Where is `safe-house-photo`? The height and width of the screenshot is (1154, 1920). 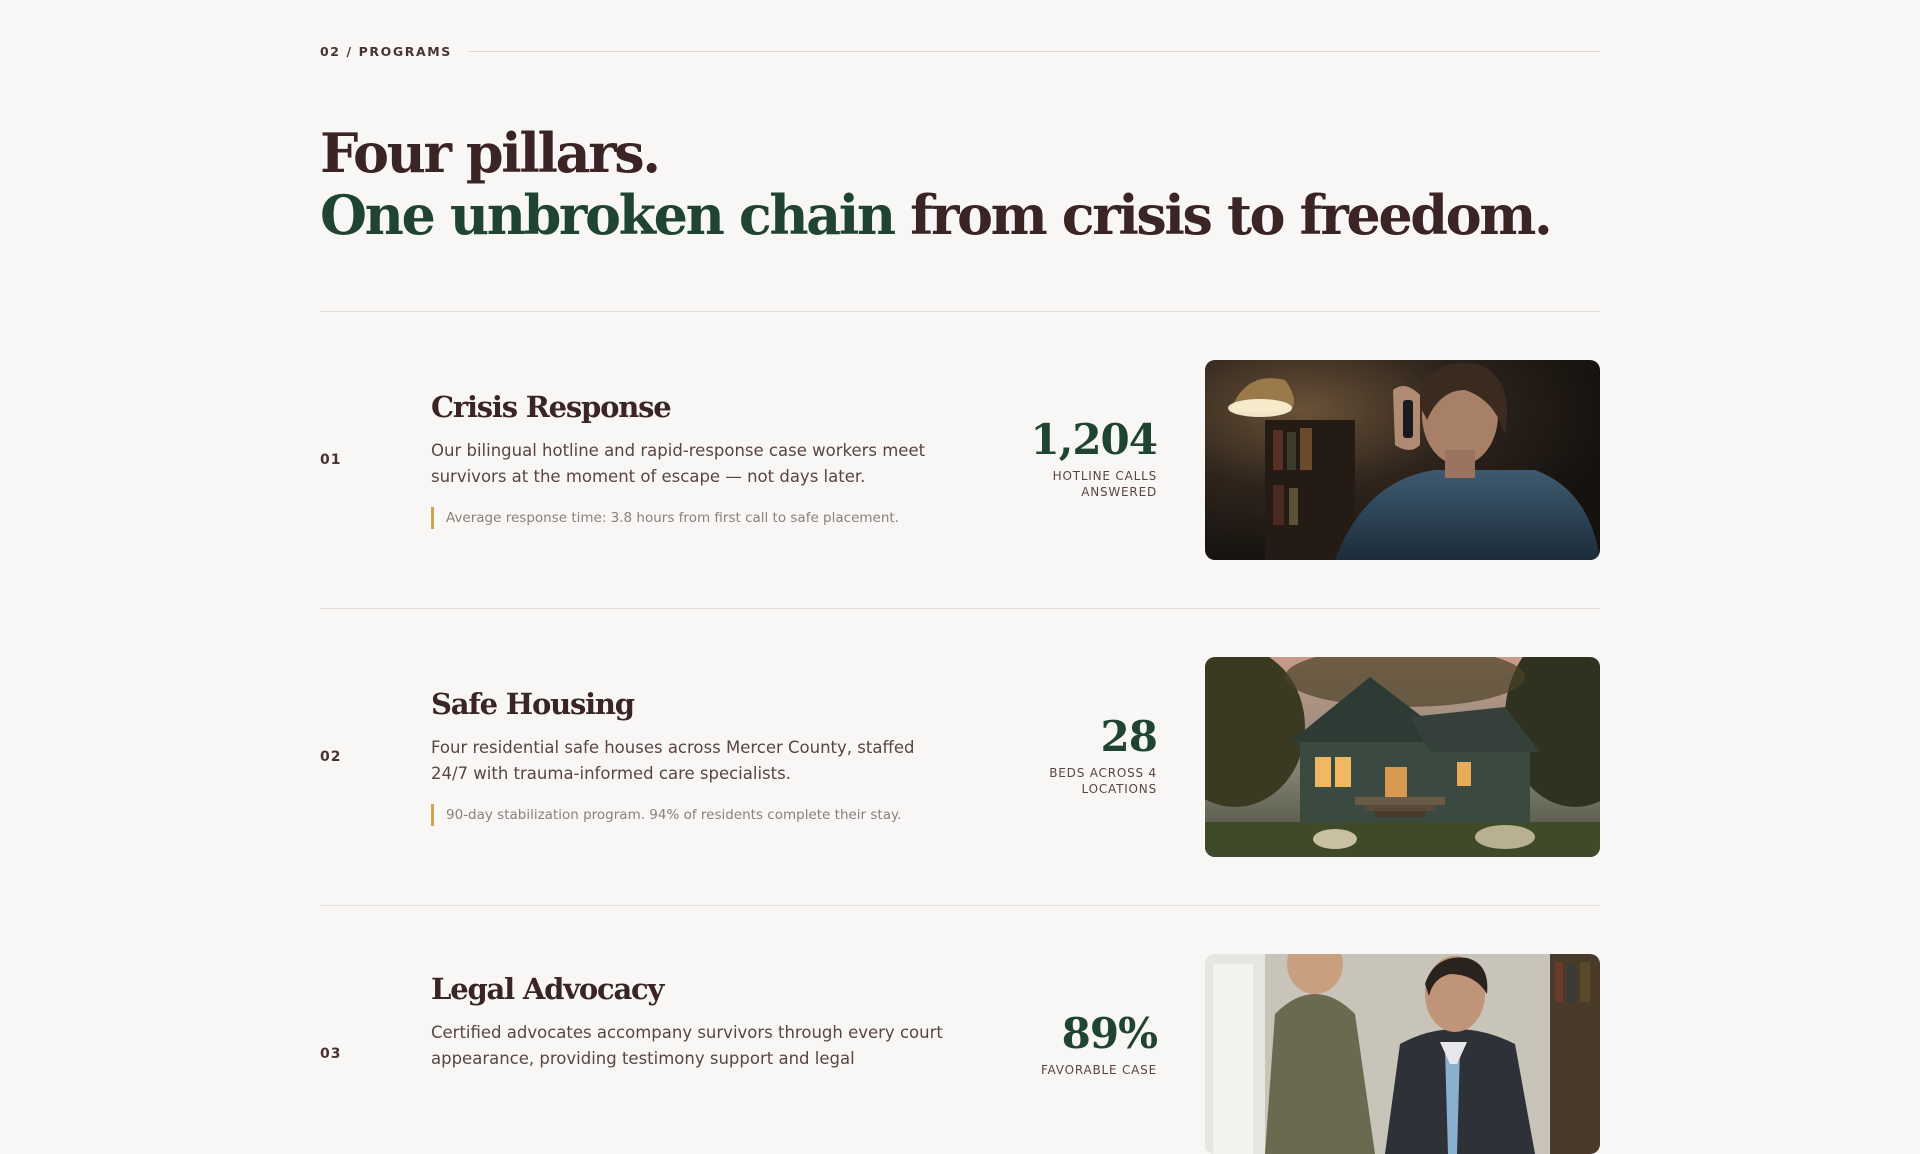 safe-house-photo is located at coordinates (1402, 757).